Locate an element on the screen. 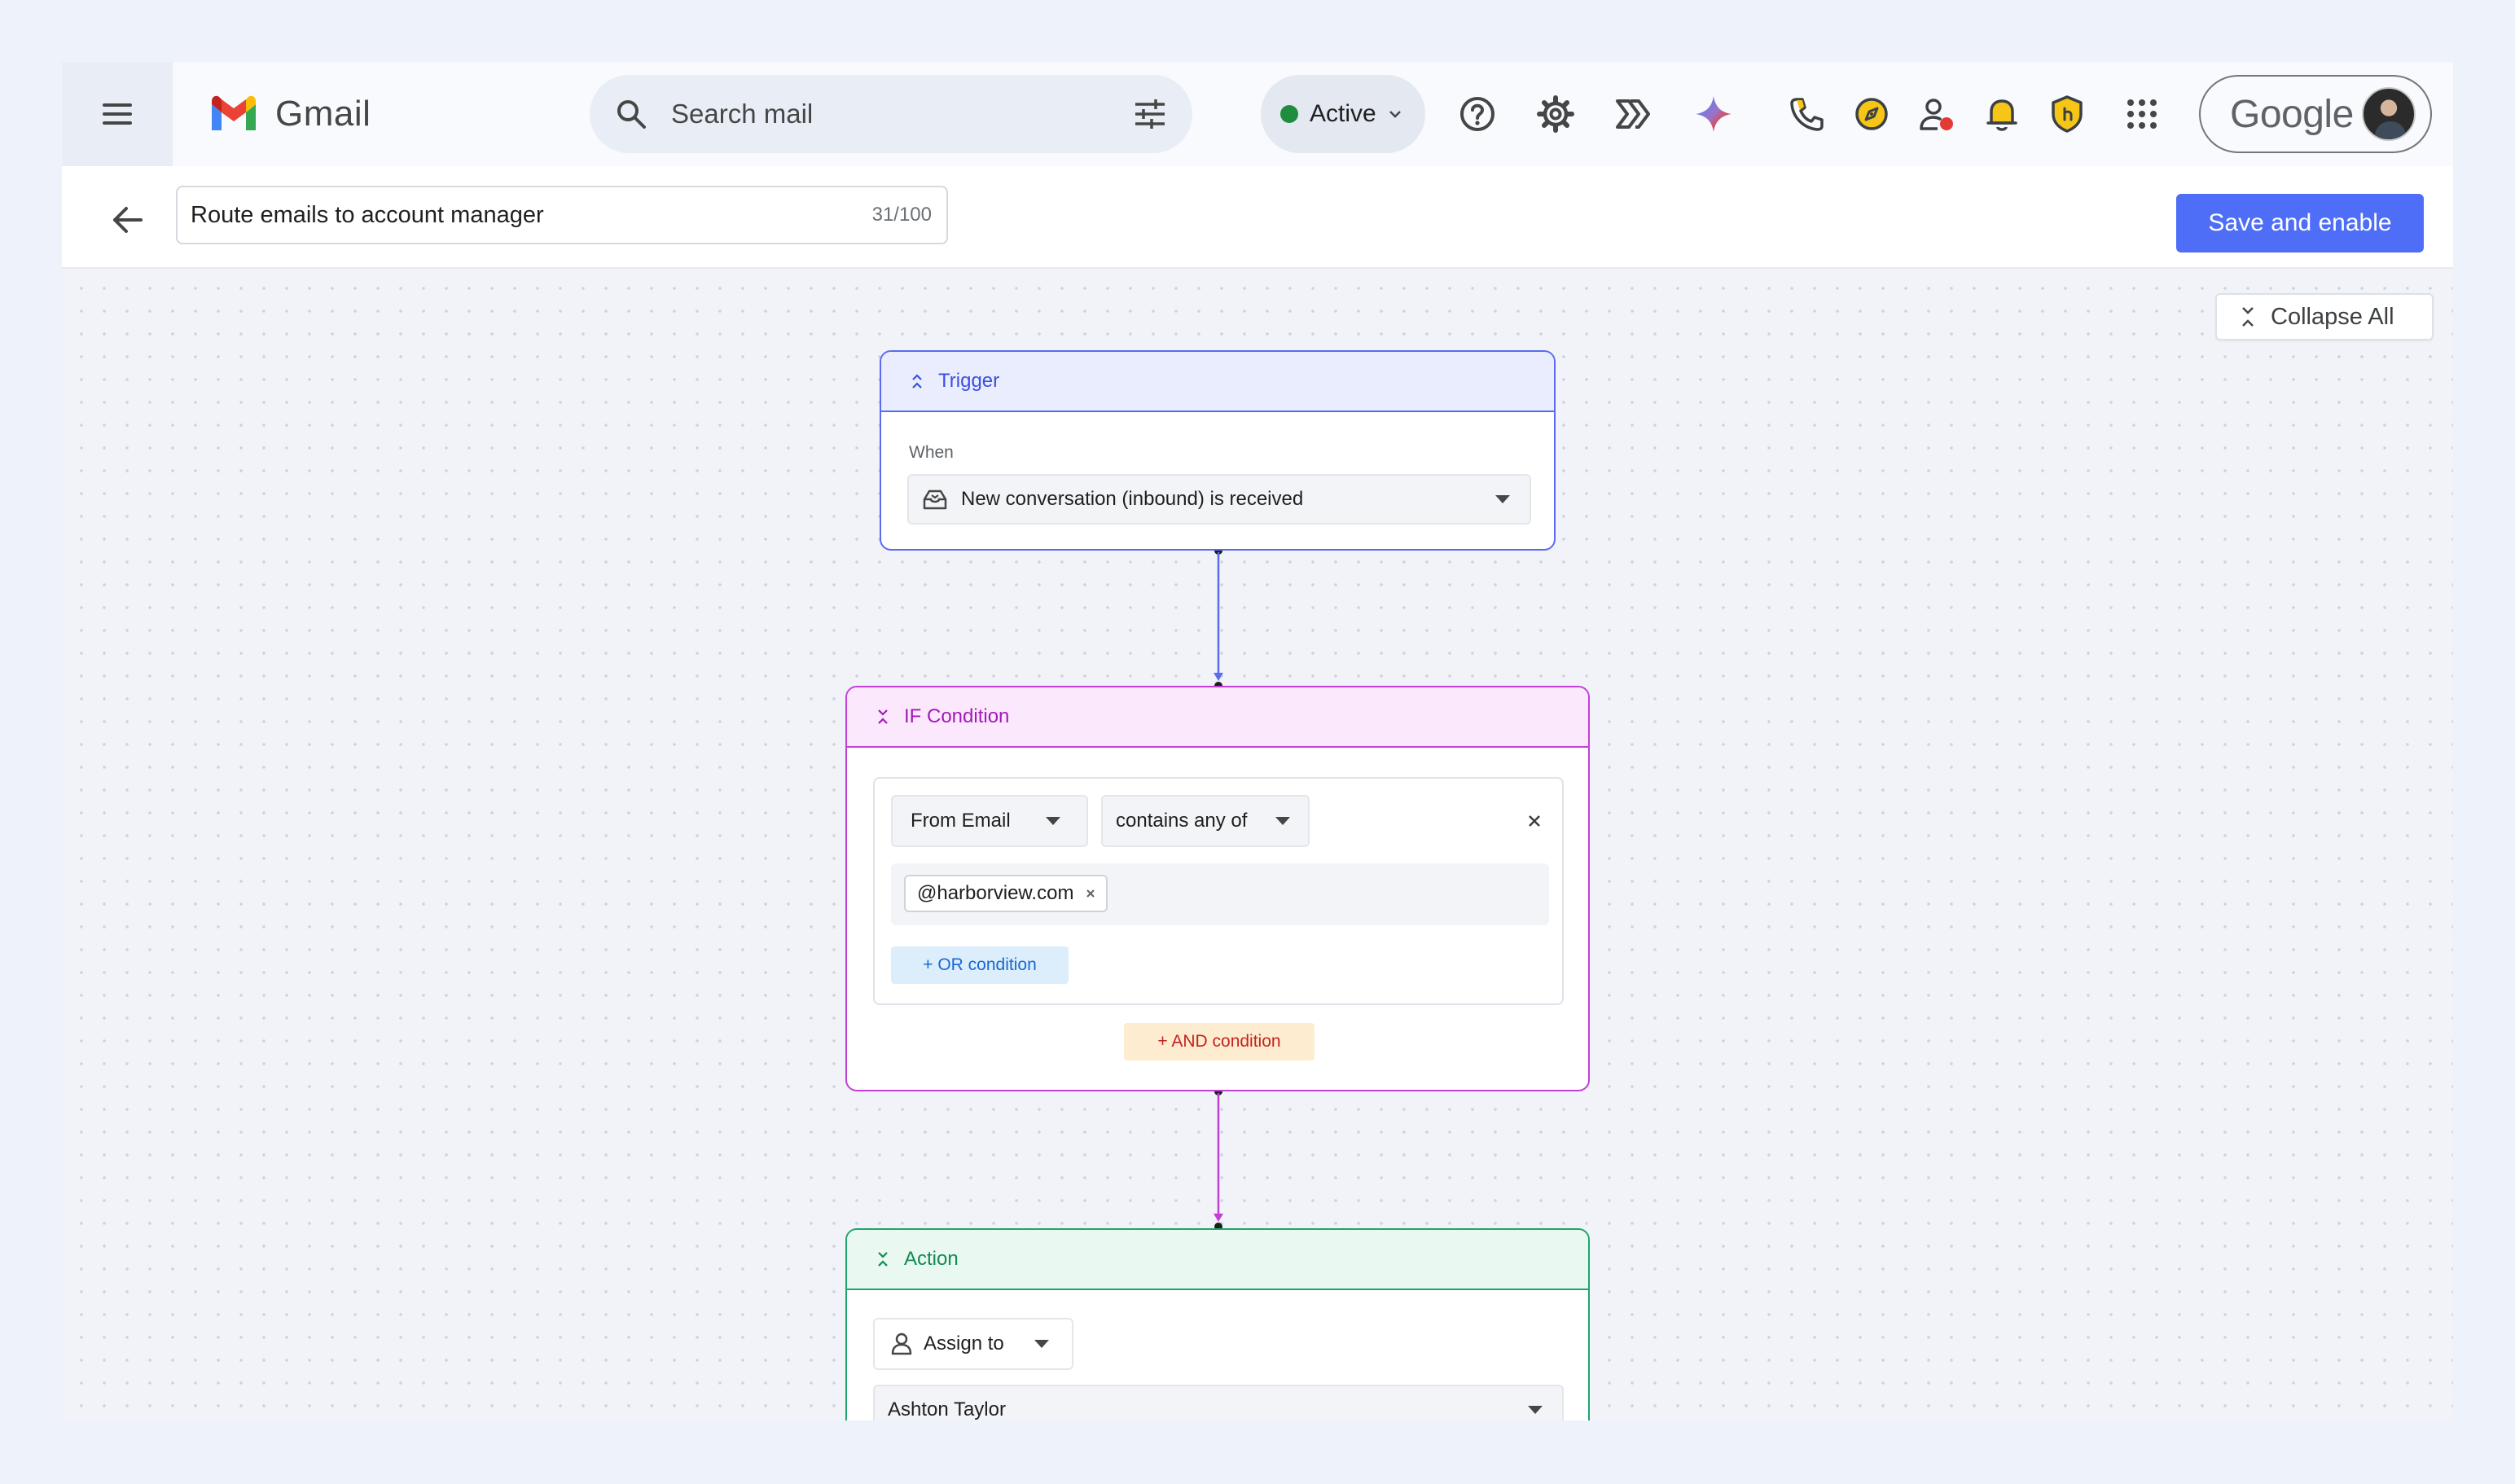 The width and height of the screenshot is (2515, 1484). remove-condition-button is located at coordinates (1535, 821).